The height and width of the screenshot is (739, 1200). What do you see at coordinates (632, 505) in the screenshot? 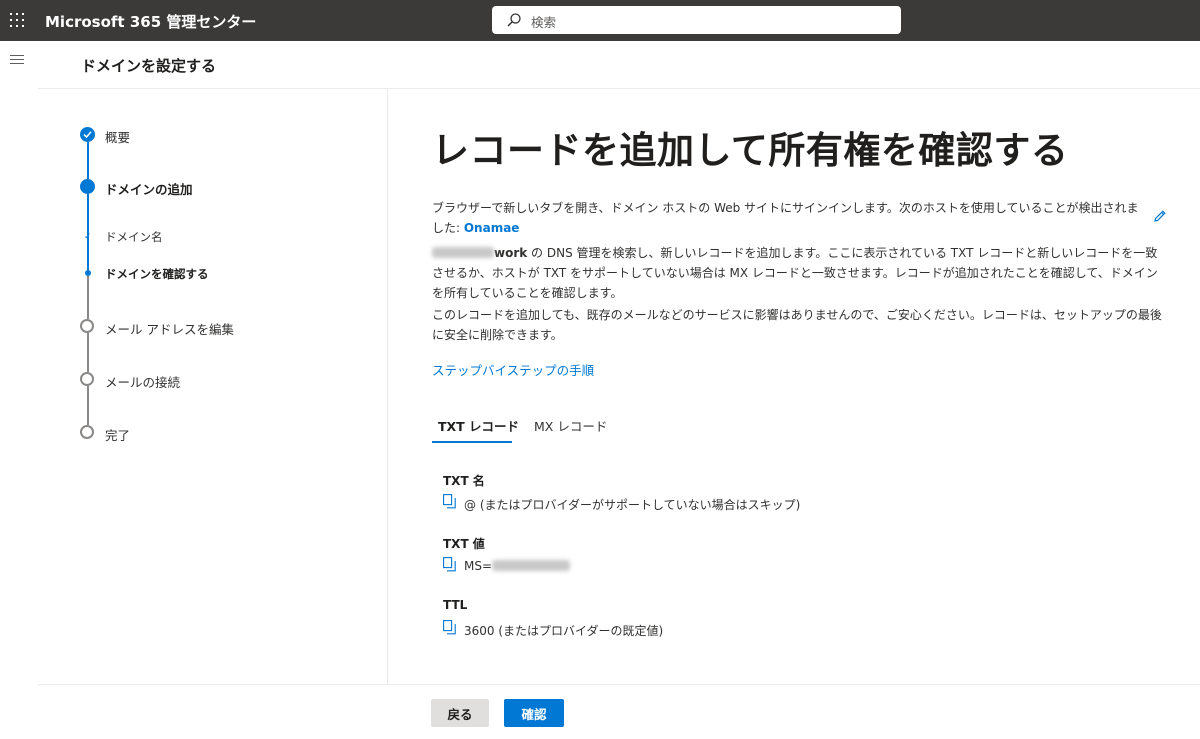
I see `txt-name-value: @ (またはプロバイダーがサポートしていない場合はスキップ)` at bounding box center [632, 505].